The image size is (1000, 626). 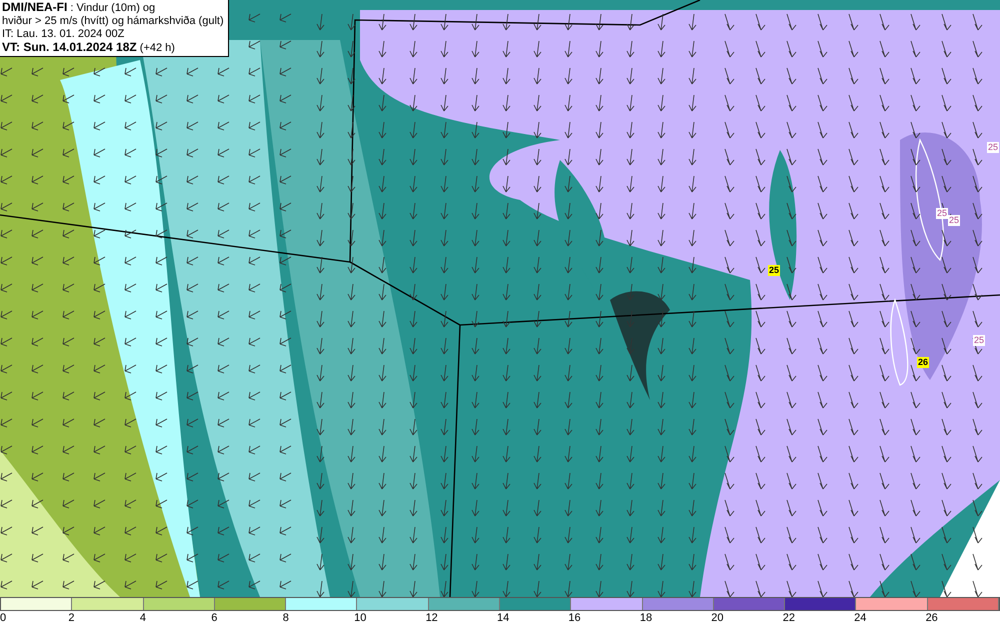 I want to click on legend-tick-label: 18, so click(x=646, y=618).